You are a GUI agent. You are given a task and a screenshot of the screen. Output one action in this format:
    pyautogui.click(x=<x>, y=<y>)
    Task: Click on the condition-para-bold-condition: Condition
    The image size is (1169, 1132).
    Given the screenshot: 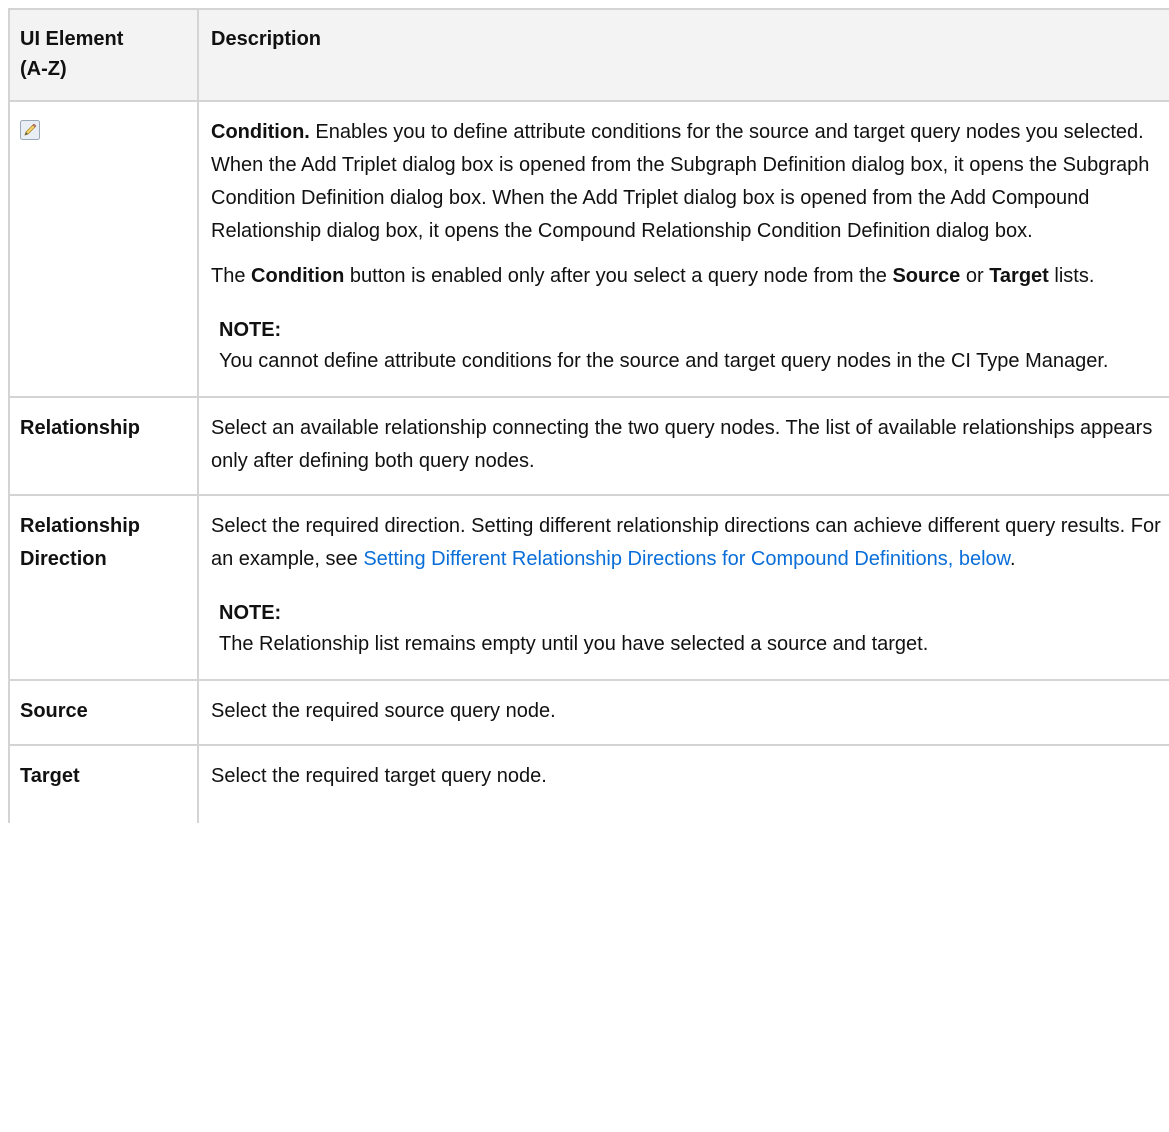 What is the action you would take?
    pyautogui.click(x=298, y=276)
    